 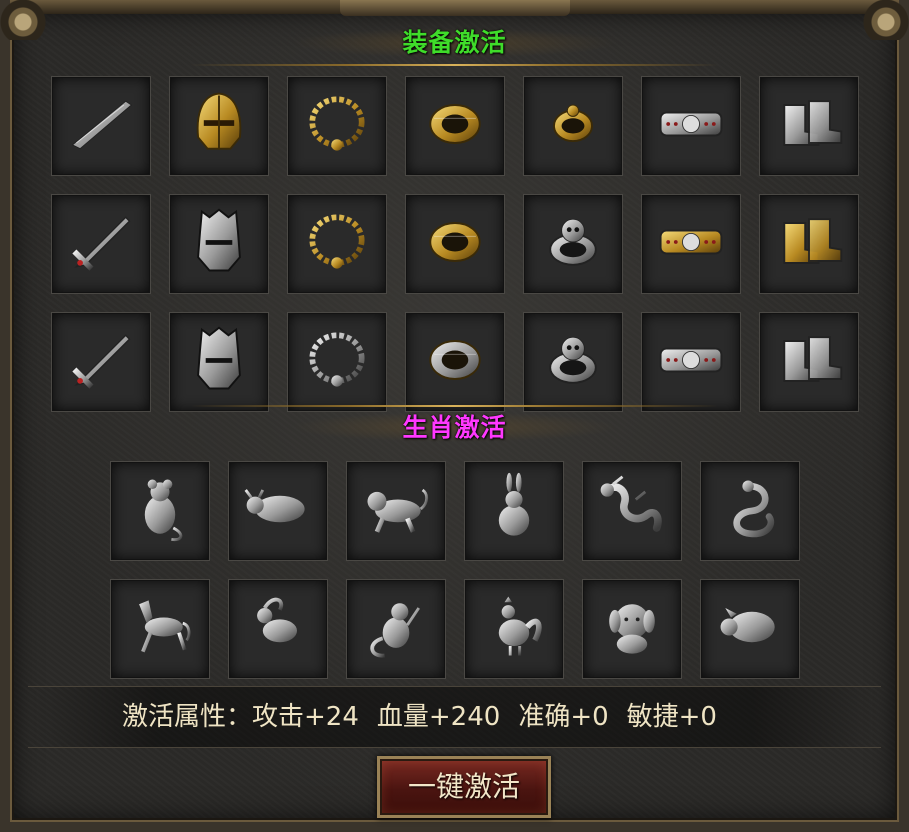 I want to click on dog-icon, so click(x=632, y=629).